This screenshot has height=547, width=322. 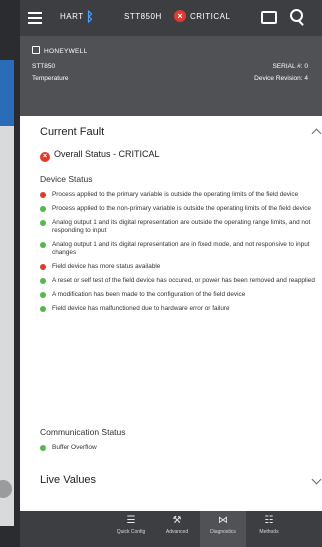 What do you see at coordinates (35, 18) in the screenshot?
I see `menu-icon` at bounding box center [35, 18].